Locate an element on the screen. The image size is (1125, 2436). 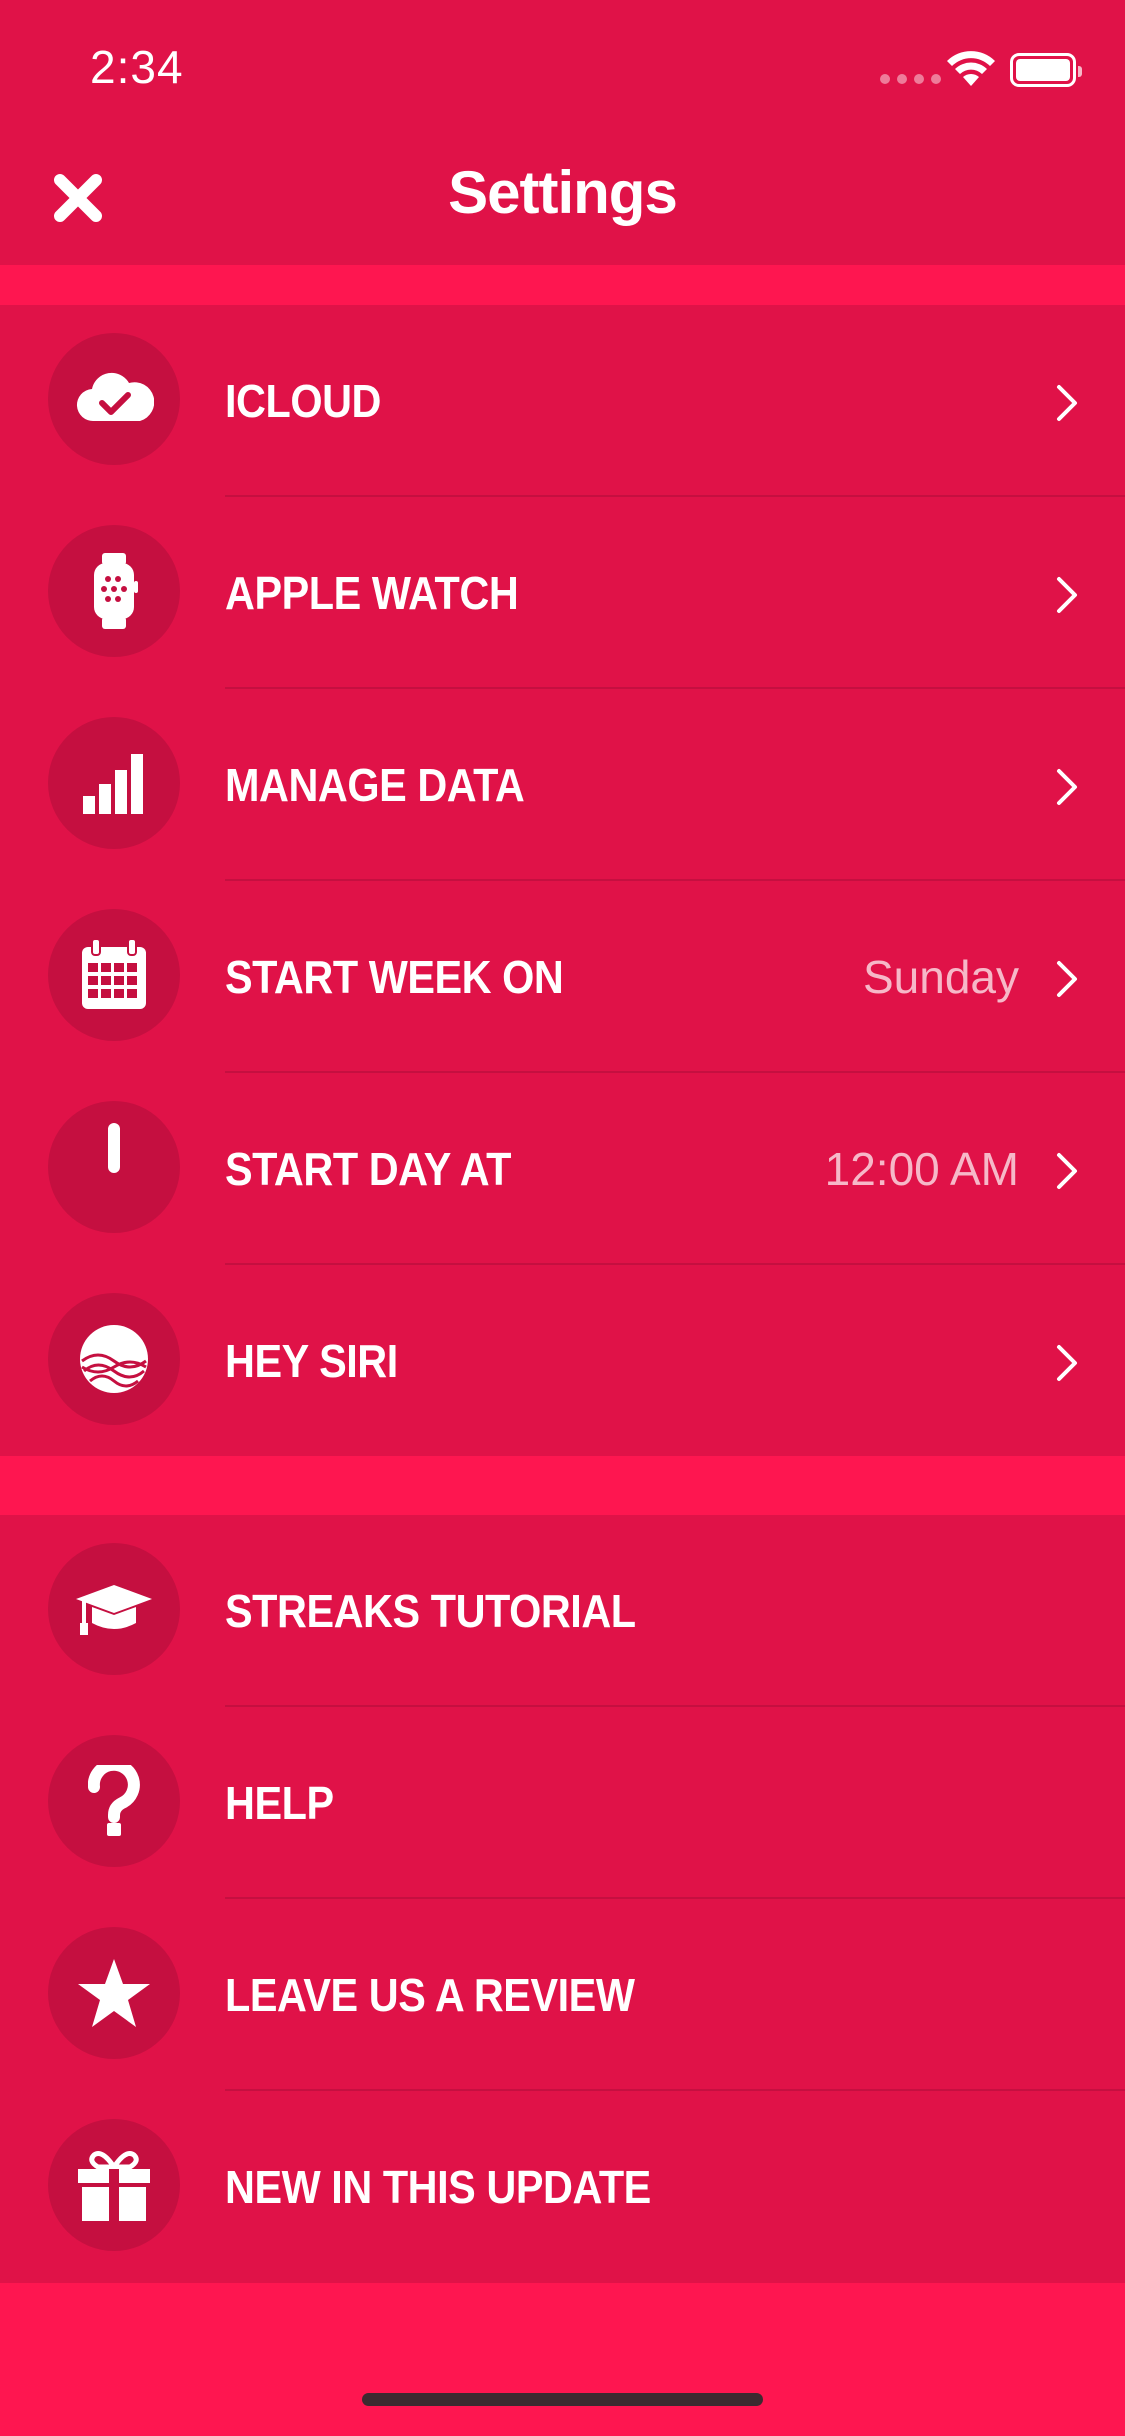
settings-row-label: ICLOUD is located at coordinates (303, 401).